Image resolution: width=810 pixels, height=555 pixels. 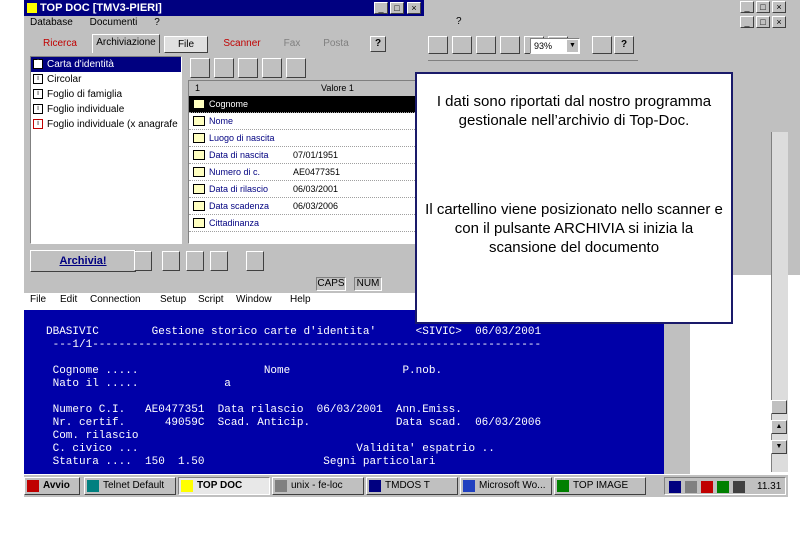 What do you see at coordinates (126, 43) in the screenshot?
I see `tab-archiviazione: Archiviazione` at bounding box center [126, 43].